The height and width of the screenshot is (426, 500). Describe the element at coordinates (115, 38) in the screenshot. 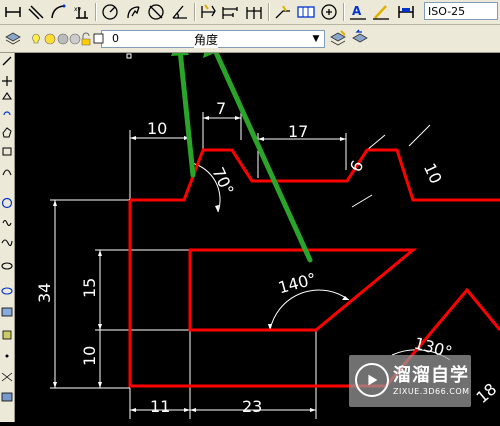

I see `layer-name: 0` at that location.